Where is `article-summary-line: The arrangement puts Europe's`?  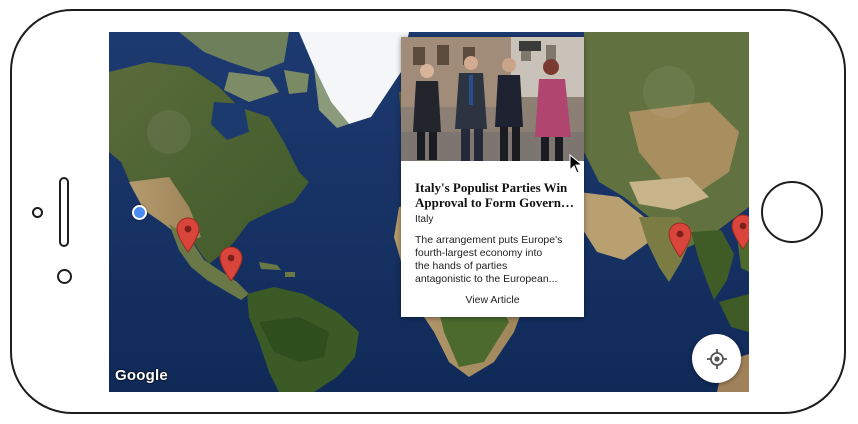 article-summary-line: The arrangement puts Europe's is located at coordinates (489, 240).